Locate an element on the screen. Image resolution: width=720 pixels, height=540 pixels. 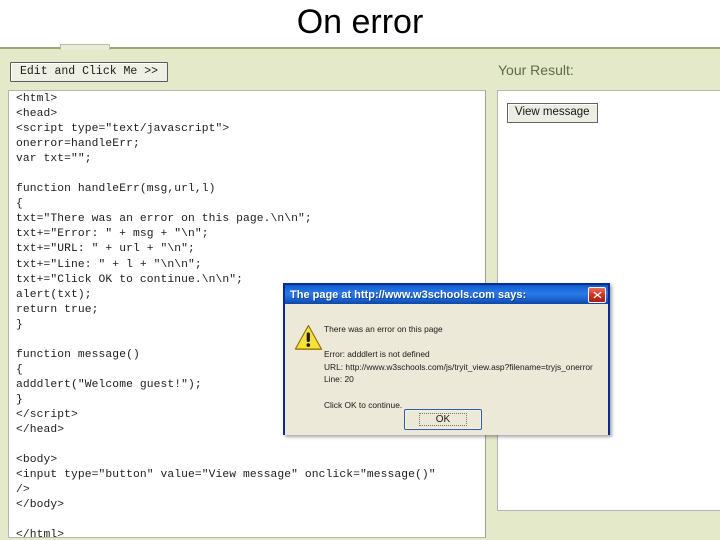
page-title: On error is located at coordinates (360, 22).